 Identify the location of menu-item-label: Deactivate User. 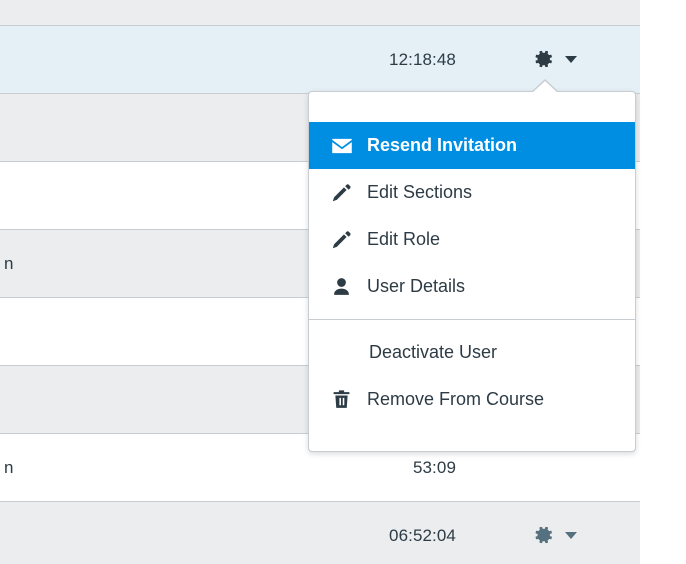
(433, 352).